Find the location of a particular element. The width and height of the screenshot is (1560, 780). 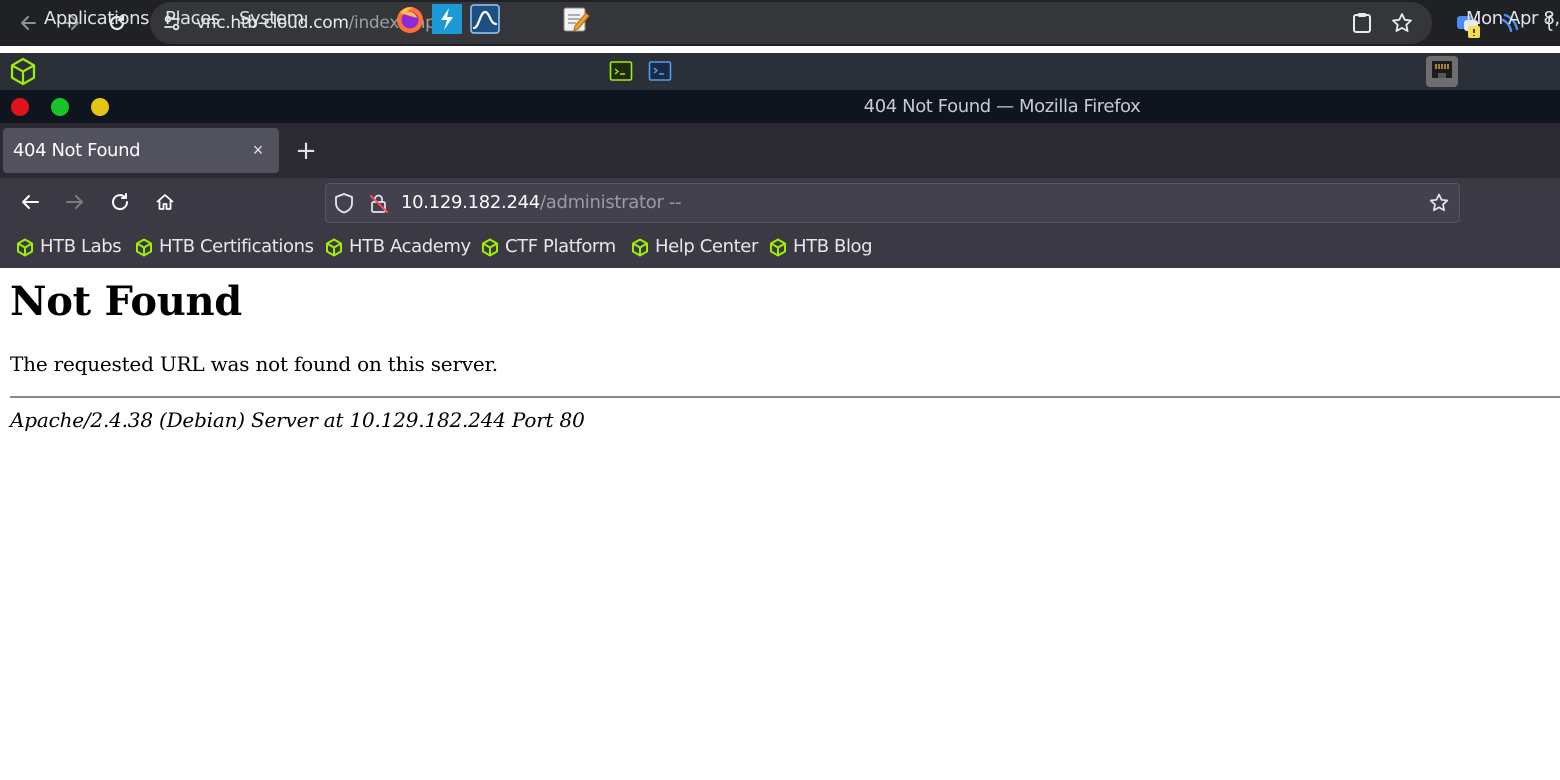

desktop-top-panel is located at coordinates (780, 71).